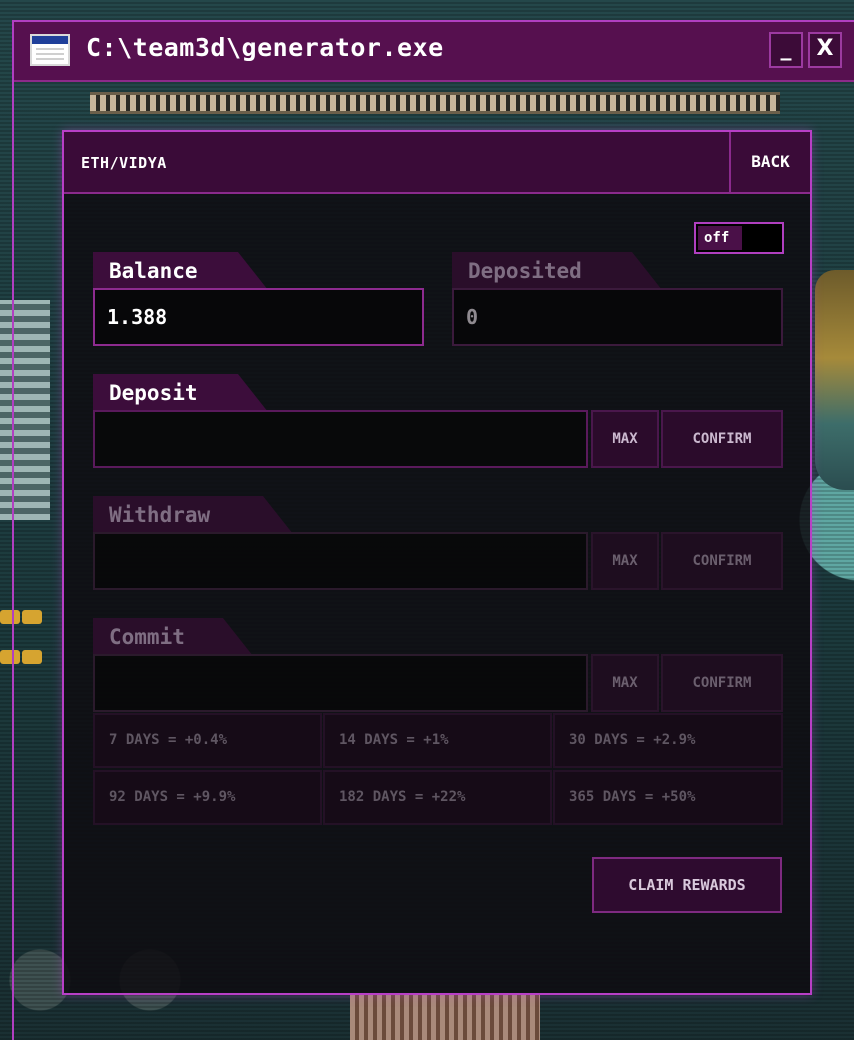  I want to click on commit-label: Commit, so click(173, 637).